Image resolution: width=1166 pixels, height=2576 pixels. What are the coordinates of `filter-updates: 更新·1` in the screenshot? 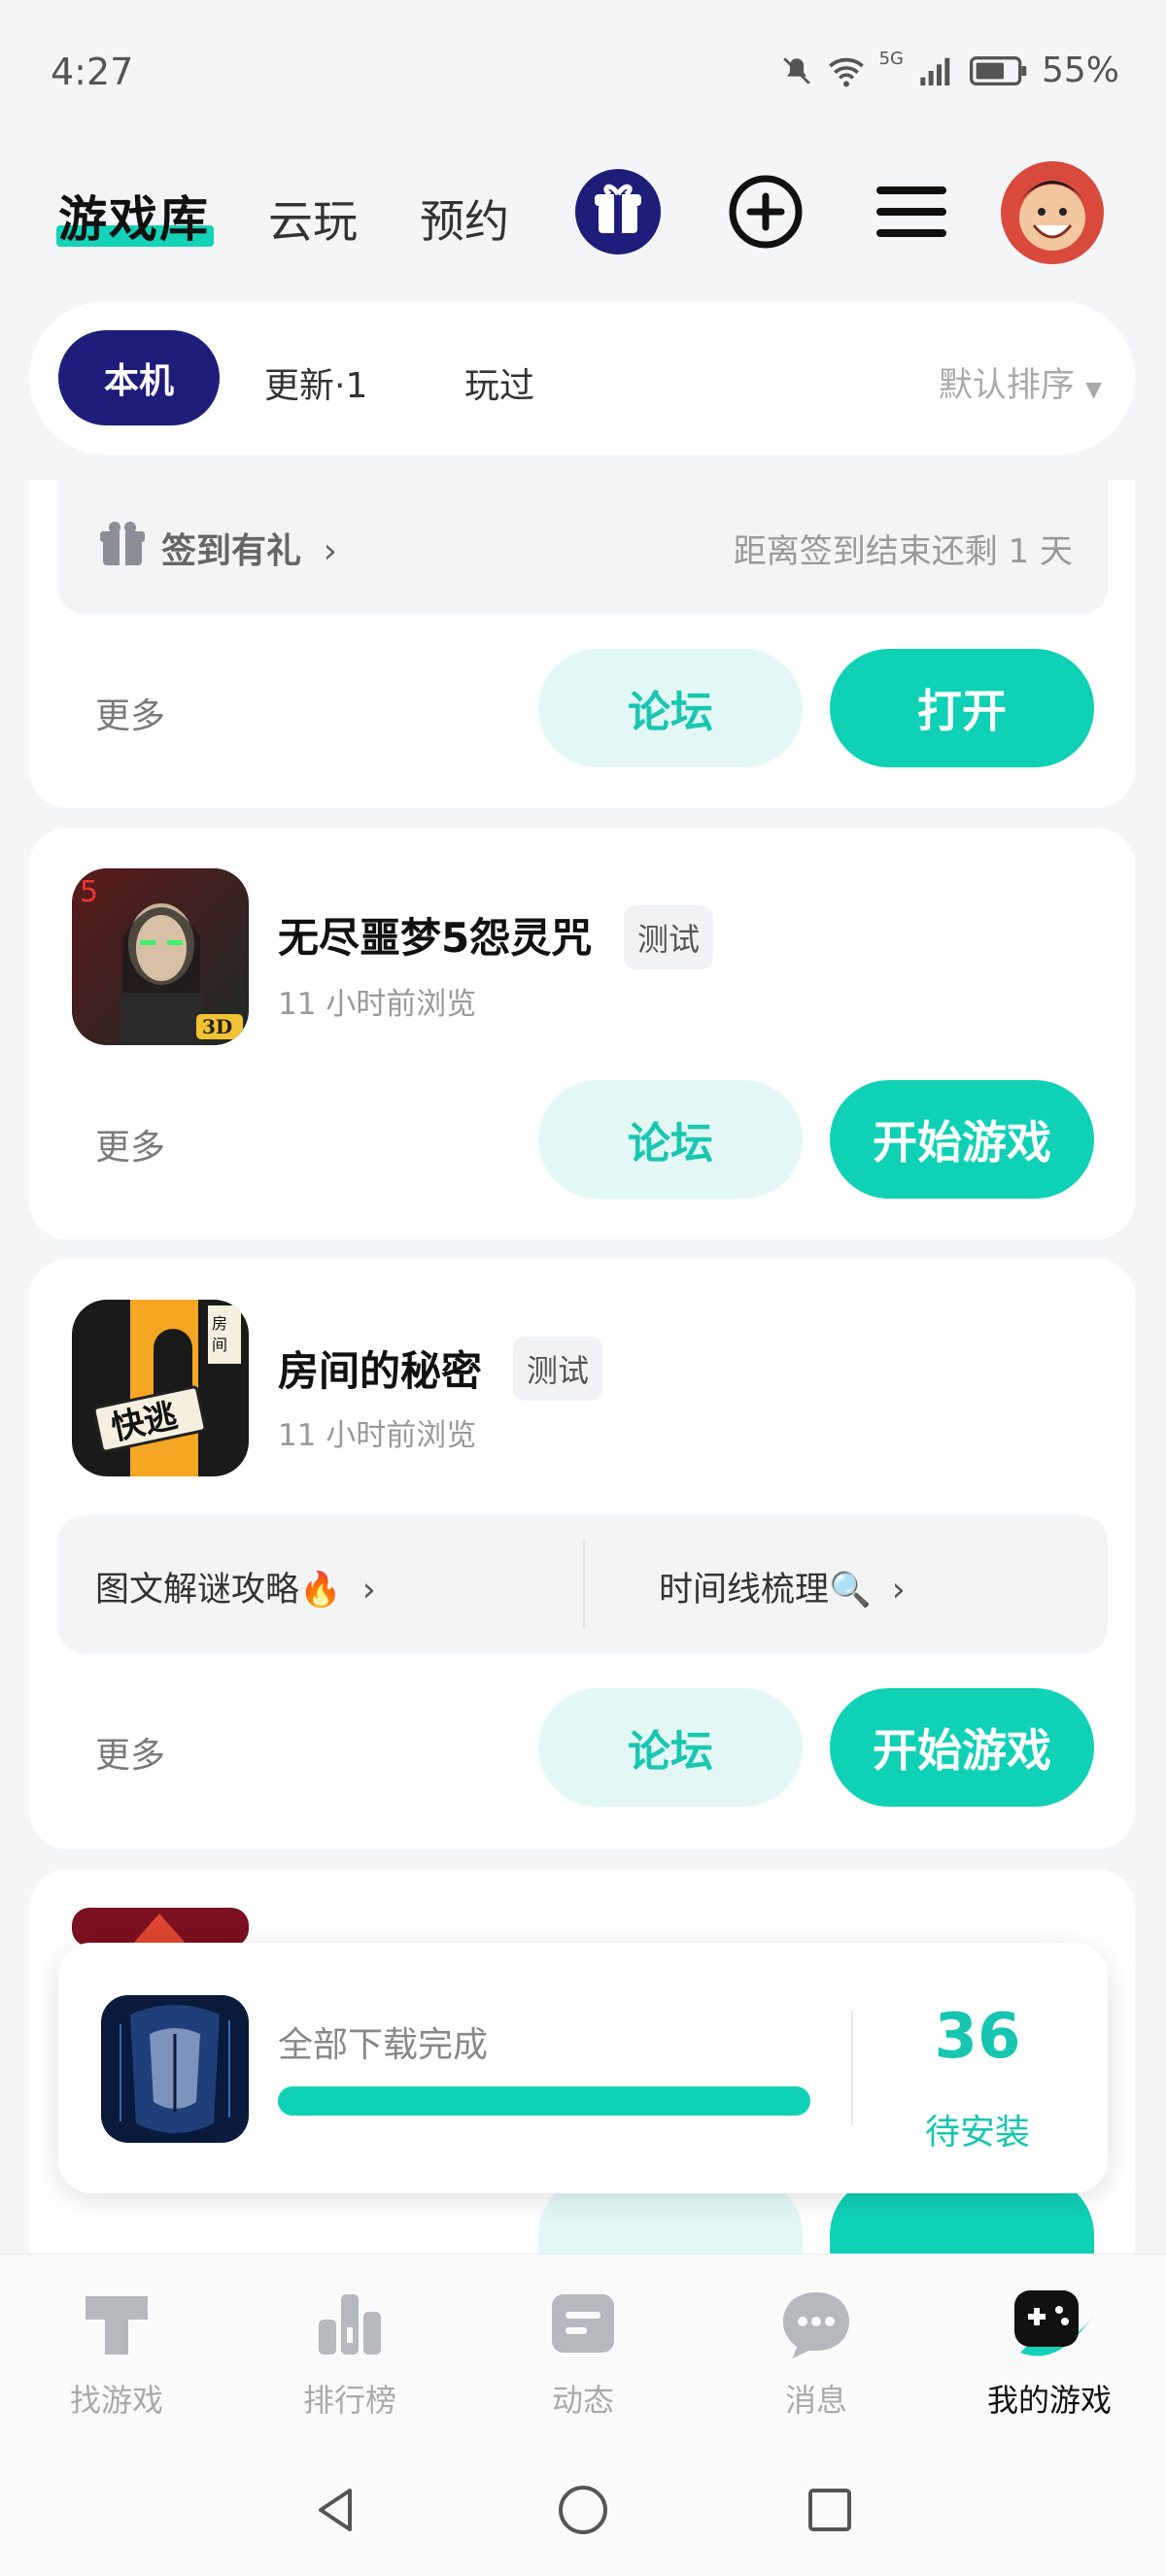 It's located at (315, 382).